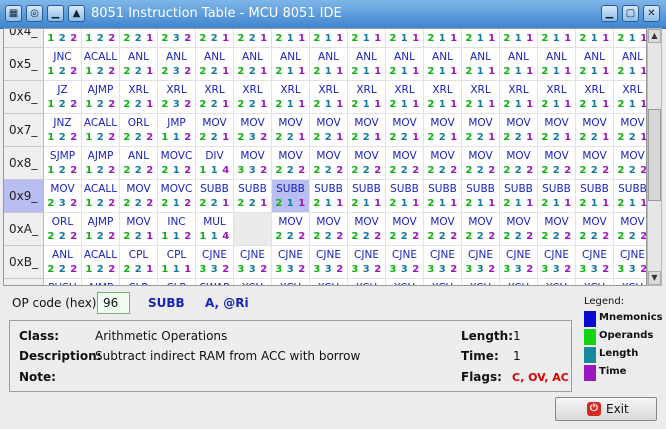  Describe the element at coordinates (215, 229) in the screenshot. I see `instruction-cell: MUL 1 1 4` at that location.